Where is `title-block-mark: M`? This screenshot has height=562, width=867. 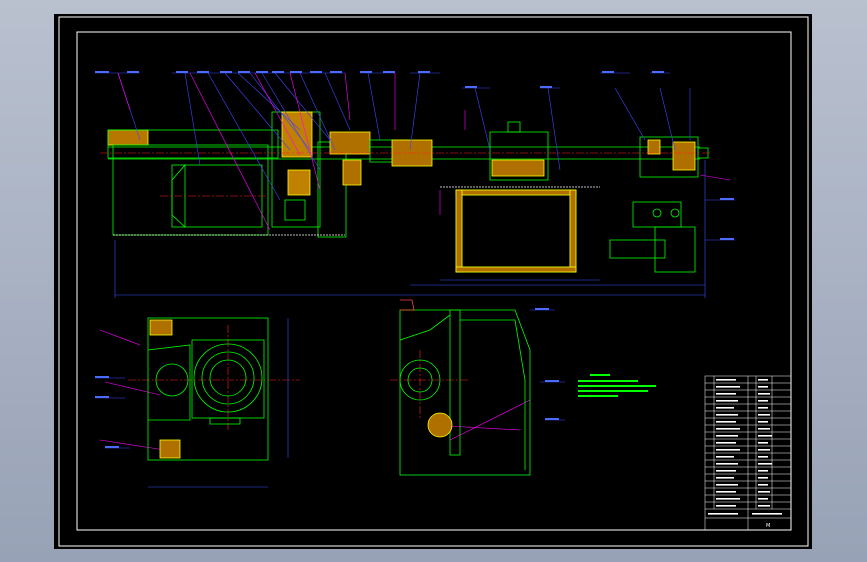 title-block-mark: M is located at coordinates (768, 526).